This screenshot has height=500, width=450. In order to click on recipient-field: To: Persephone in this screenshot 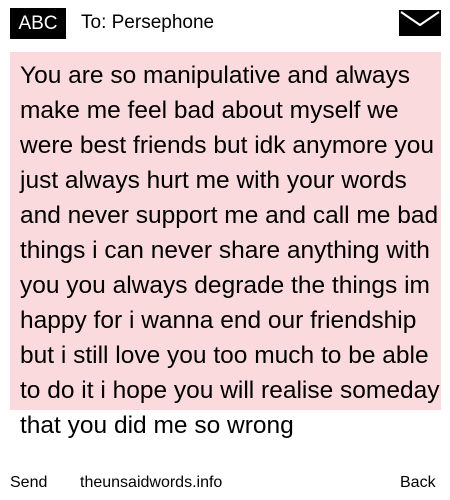, I will do `click(147, 23)`.